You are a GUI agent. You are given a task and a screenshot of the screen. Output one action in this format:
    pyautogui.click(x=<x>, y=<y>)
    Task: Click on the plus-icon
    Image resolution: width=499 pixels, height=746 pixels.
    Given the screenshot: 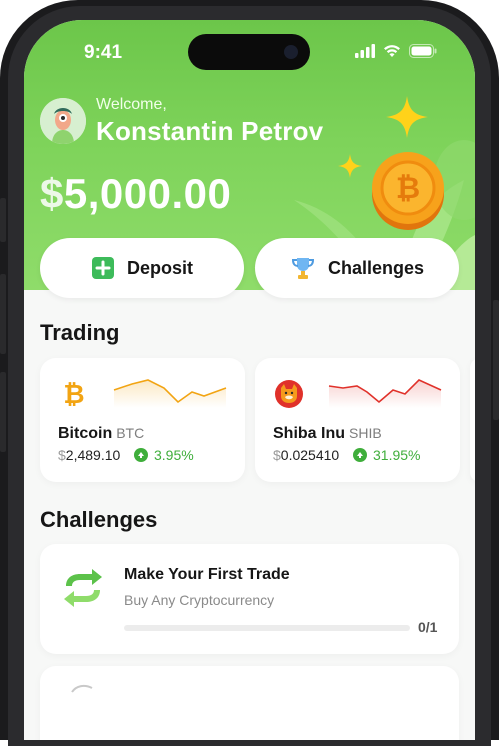 What is the action you would take?
    pyautogui.click(x=102, y=268)
    